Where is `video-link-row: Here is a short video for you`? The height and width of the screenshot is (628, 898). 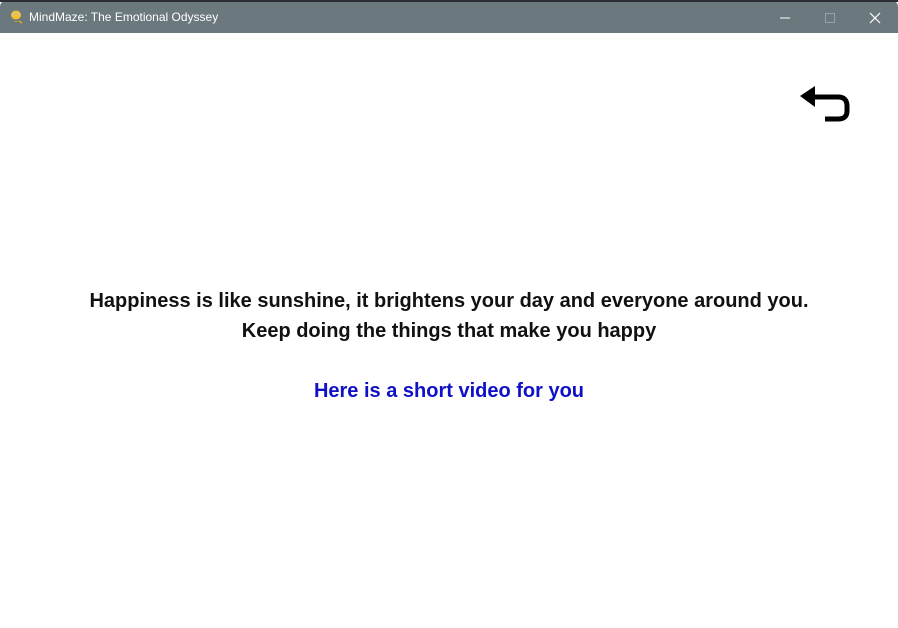
video-link-row: Here is a short video for you is located at coordinates (449, 391).